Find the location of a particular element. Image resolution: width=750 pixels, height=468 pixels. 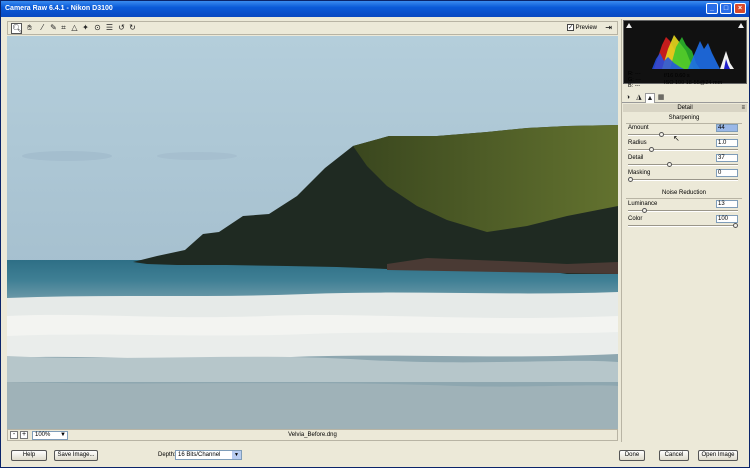

tone-curve-tab-icon: ◮ is located at coordinates (639, 98).